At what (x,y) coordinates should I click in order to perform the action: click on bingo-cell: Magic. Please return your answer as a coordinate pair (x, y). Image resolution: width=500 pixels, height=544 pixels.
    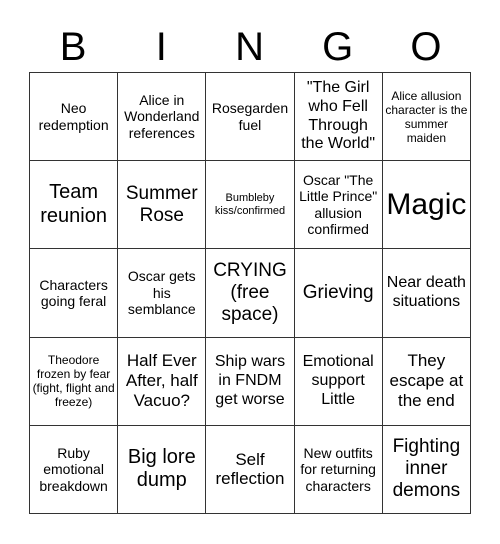
    Looking at the image, I should click on (426, 205).